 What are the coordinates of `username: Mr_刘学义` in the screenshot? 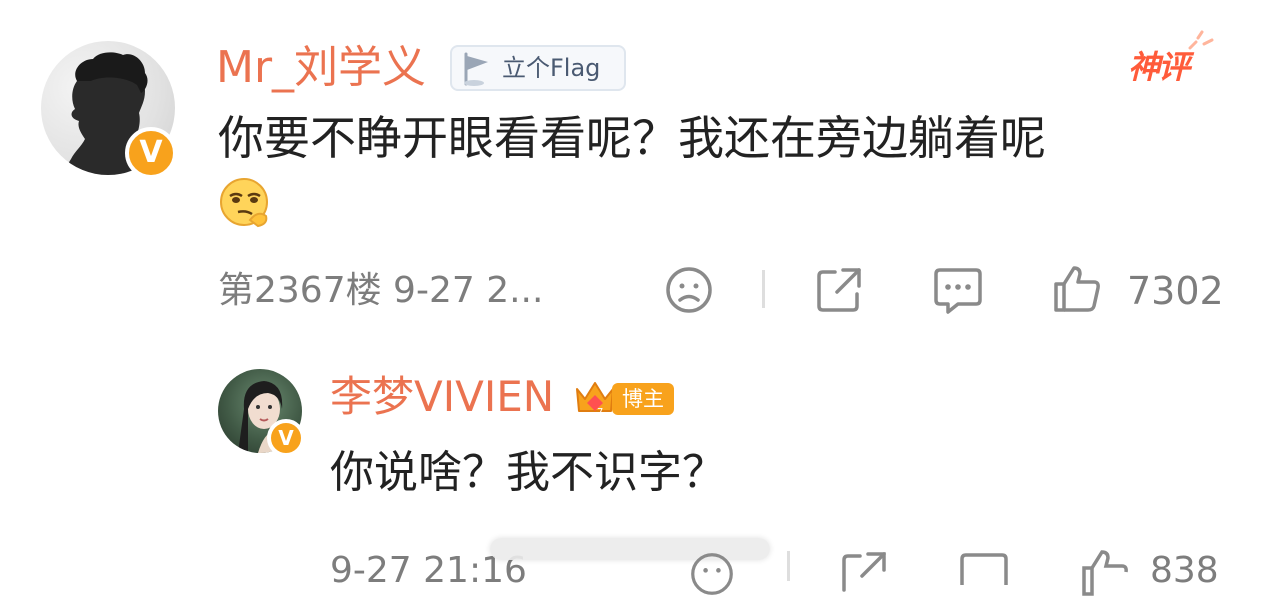 It's located at (321, 68).